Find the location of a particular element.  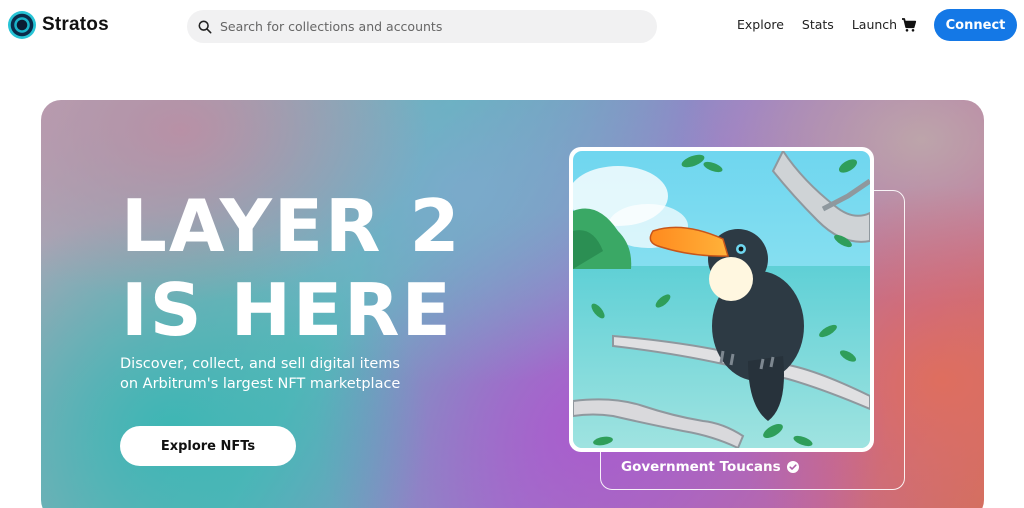

cart-icon is located at coordinates (909, 25).